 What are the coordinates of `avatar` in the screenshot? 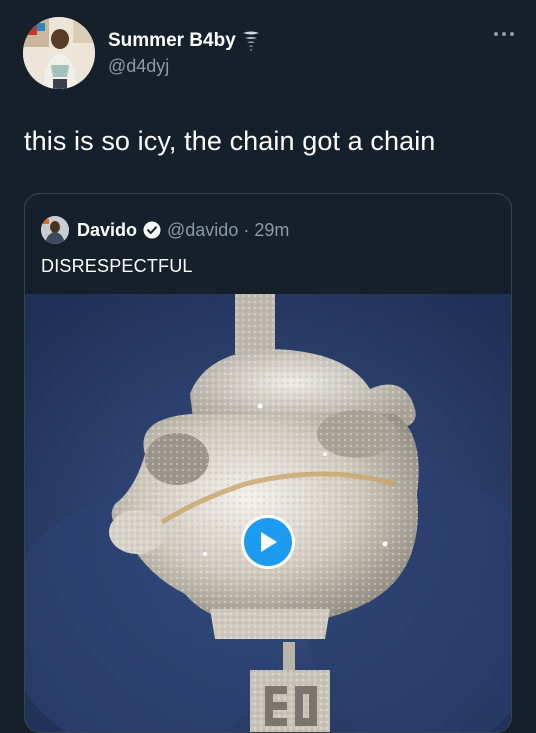 It's located at (59, 53).